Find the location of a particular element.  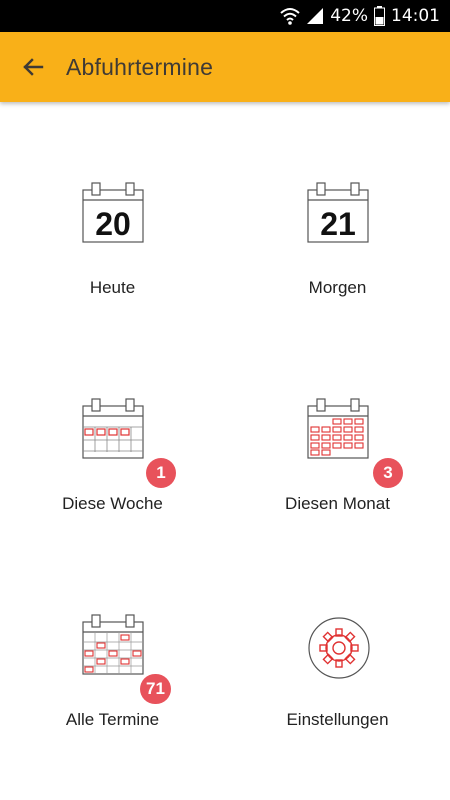

status-indicators: 42% 14:01 is located at coordinates (360, 16).